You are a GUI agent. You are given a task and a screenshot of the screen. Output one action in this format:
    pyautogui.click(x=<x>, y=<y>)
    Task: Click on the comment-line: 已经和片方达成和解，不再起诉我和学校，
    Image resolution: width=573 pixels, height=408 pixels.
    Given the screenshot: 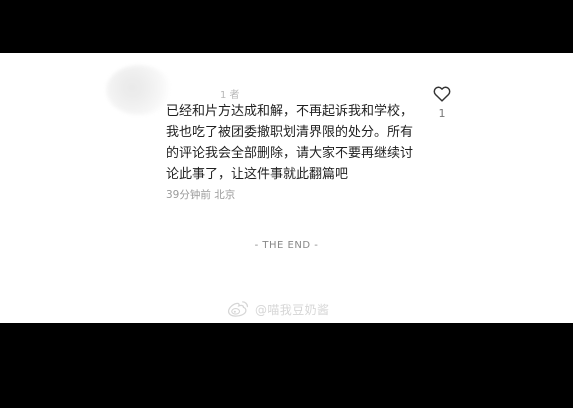 What is the action you would take?
    pyautogui.click(x=290, y=111)
    